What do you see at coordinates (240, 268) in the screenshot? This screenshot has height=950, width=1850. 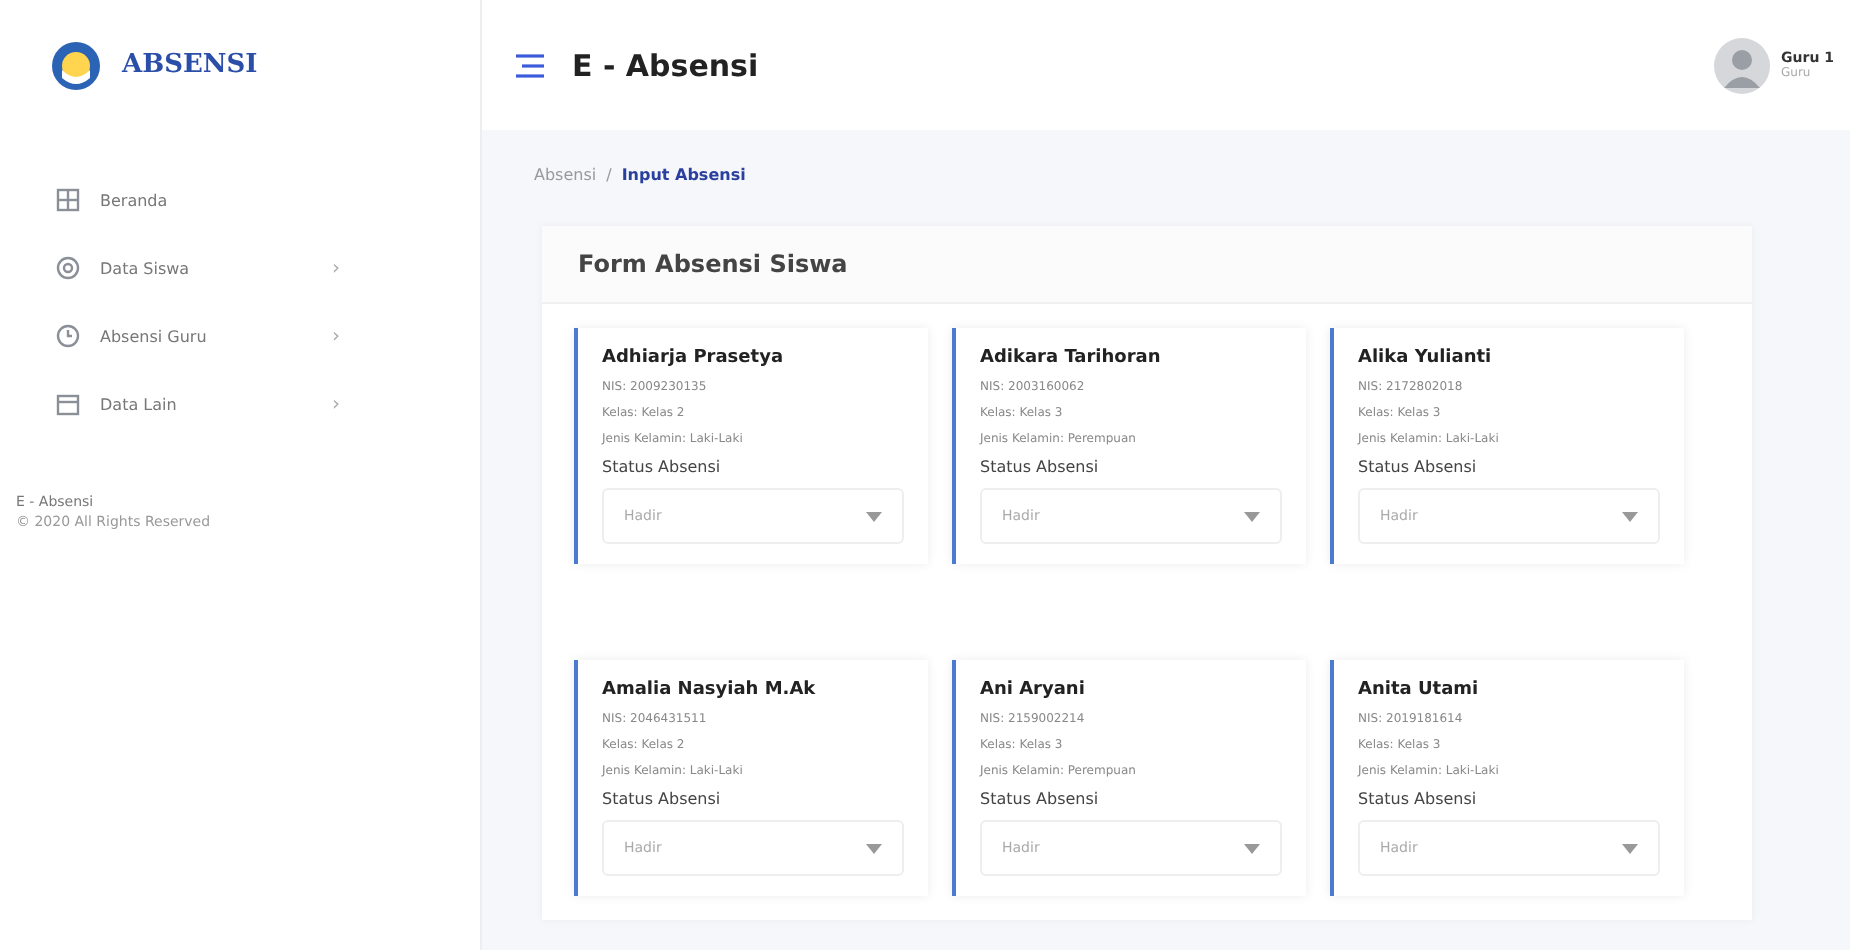 I see `sidebar-item: Data Siswa ›` at bounding box center [240, 268].